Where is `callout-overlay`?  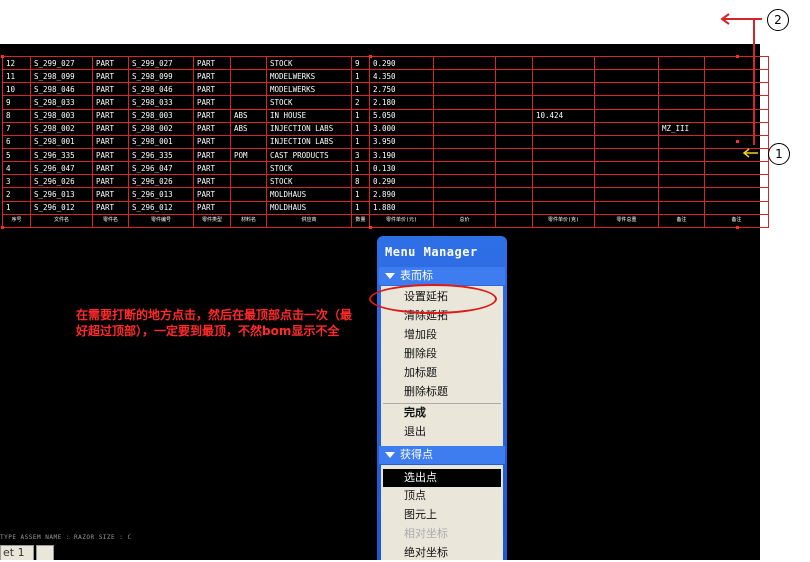 callout-overlay is located at coordinates (741, 85).